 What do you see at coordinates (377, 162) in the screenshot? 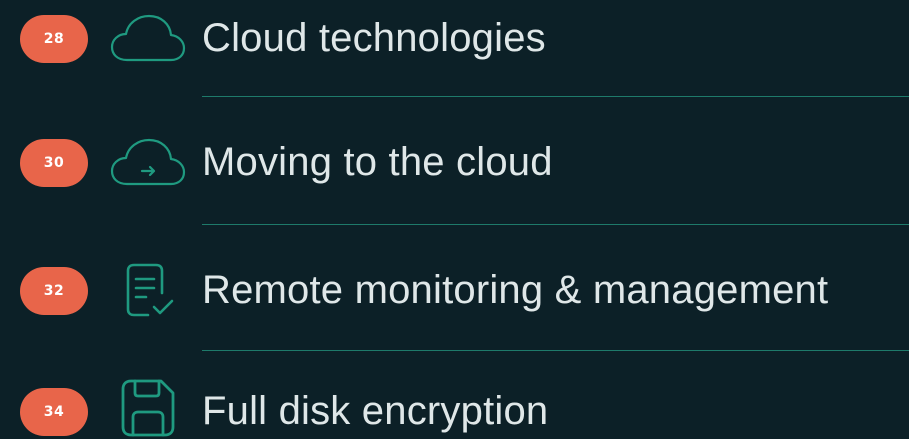
I see `toc-item-title: Moving to the cloud` at bounding box center [377, 162].